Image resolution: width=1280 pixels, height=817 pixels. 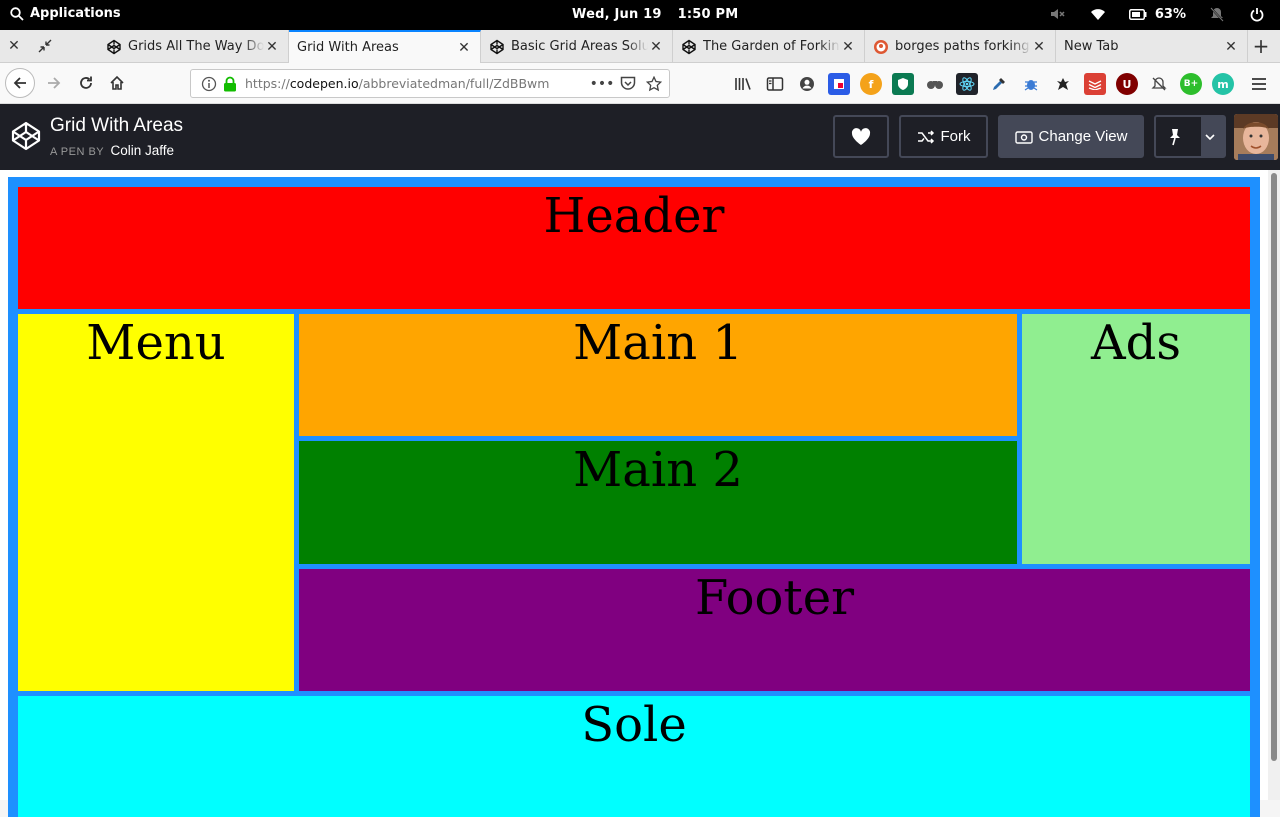 I want to click on system-tray: 63%, so click(x=1157, y=14).